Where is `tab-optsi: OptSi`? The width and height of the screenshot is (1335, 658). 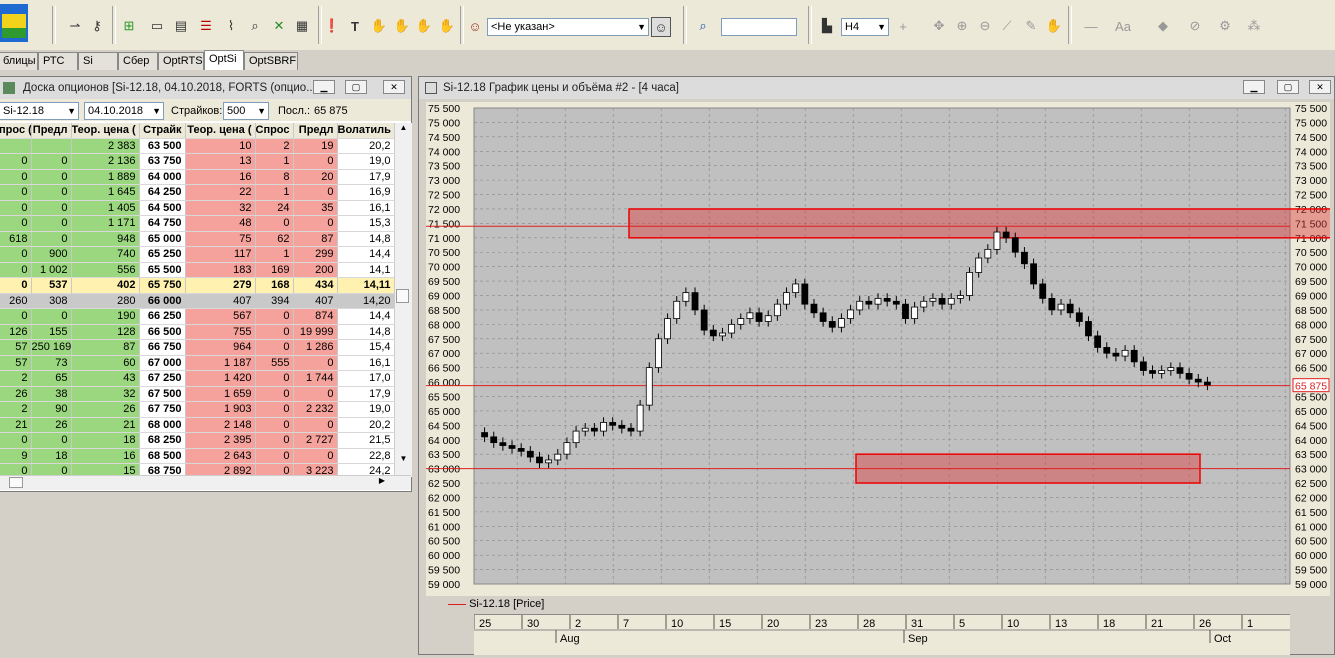 tab-optsi: OptSi is located at coordinates (224, 60).